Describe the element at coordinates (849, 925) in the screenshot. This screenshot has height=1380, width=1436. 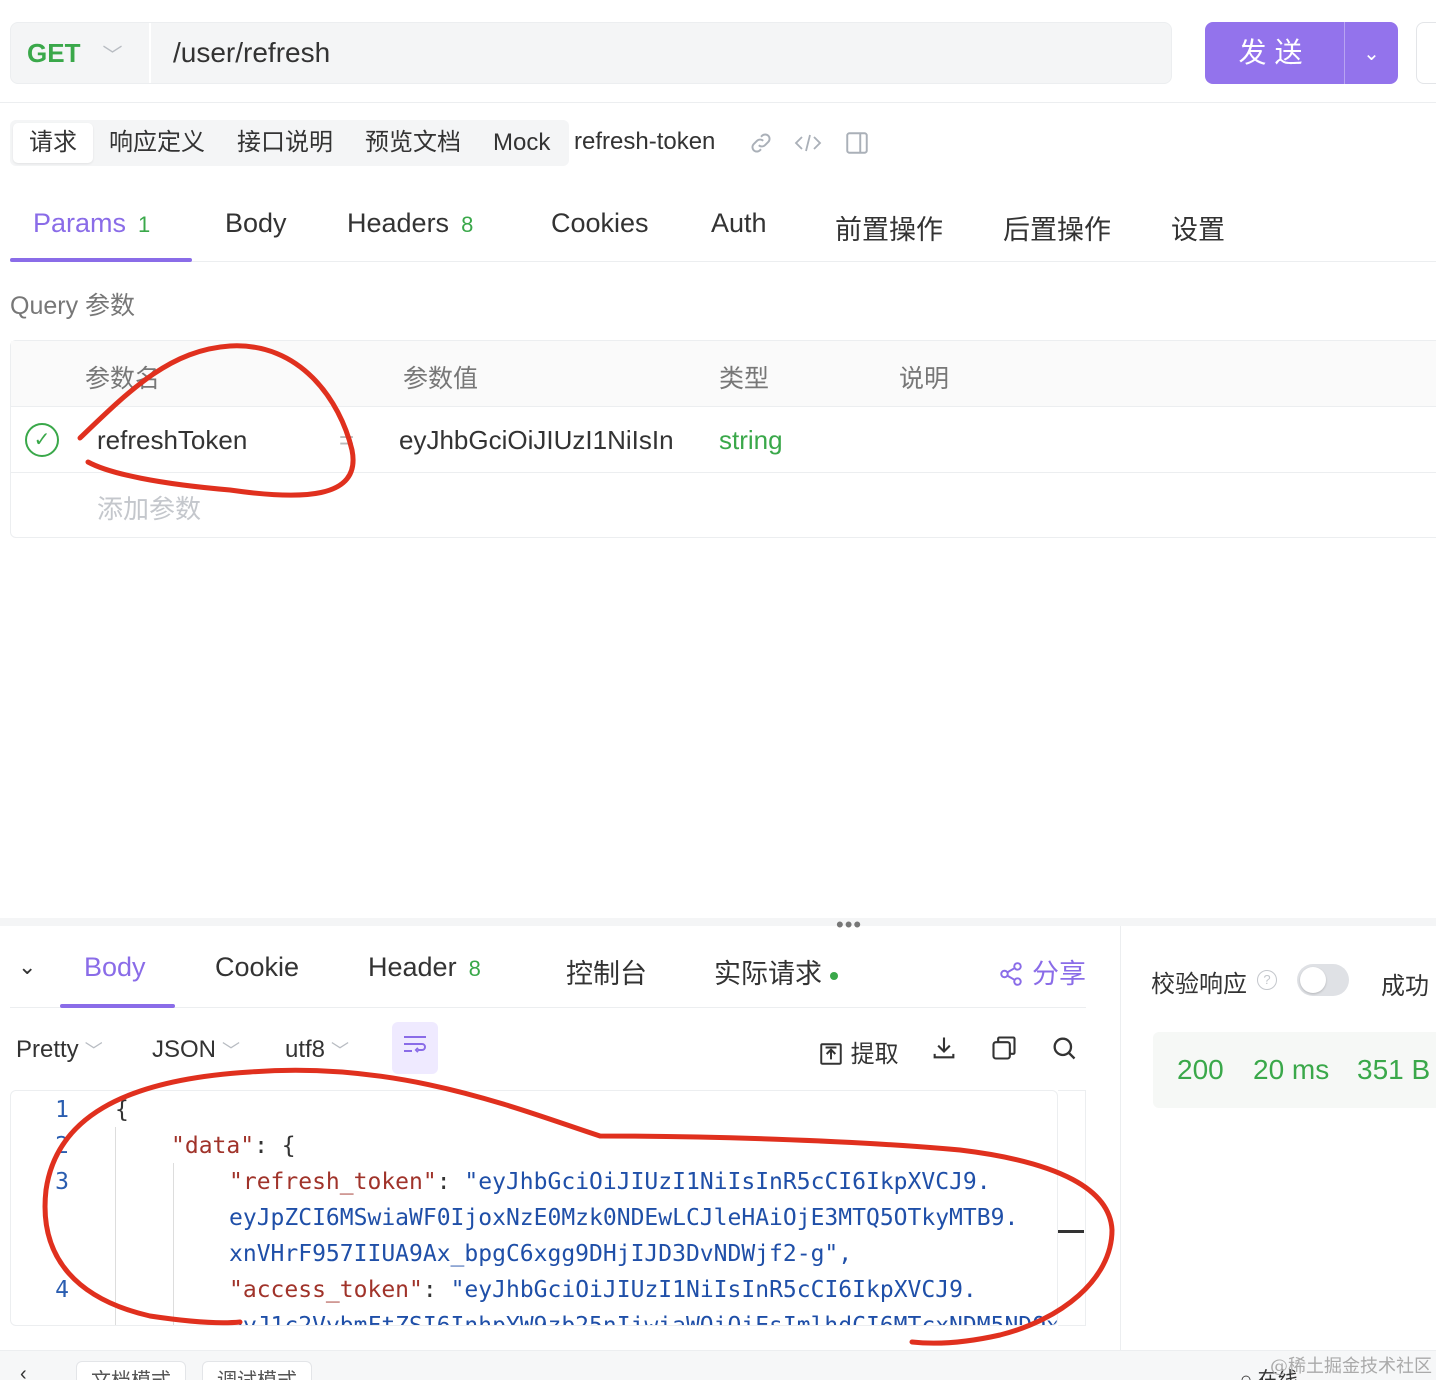
I see `drag-handle-icon: •••` at that location.